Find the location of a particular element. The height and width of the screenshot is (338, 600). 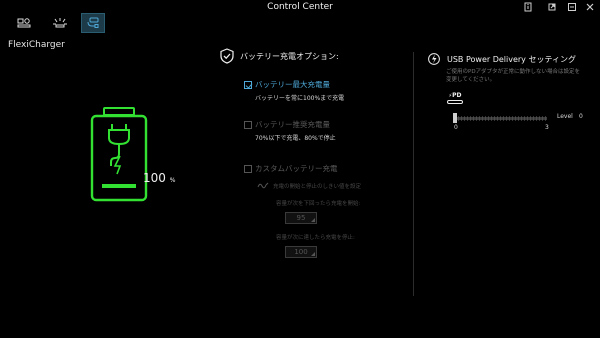

custom-charge-desc: 充電の開始と停止のしきい値を設定 is located at coordinates (317, 187).